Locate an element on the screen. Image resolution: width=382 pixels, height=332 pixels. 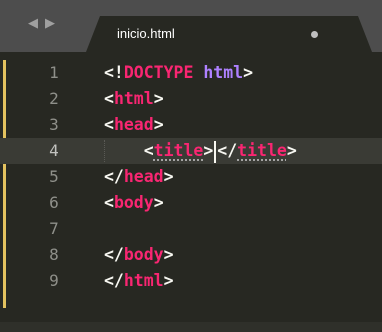
code-text: <html> is located at coordinates (134, 99).